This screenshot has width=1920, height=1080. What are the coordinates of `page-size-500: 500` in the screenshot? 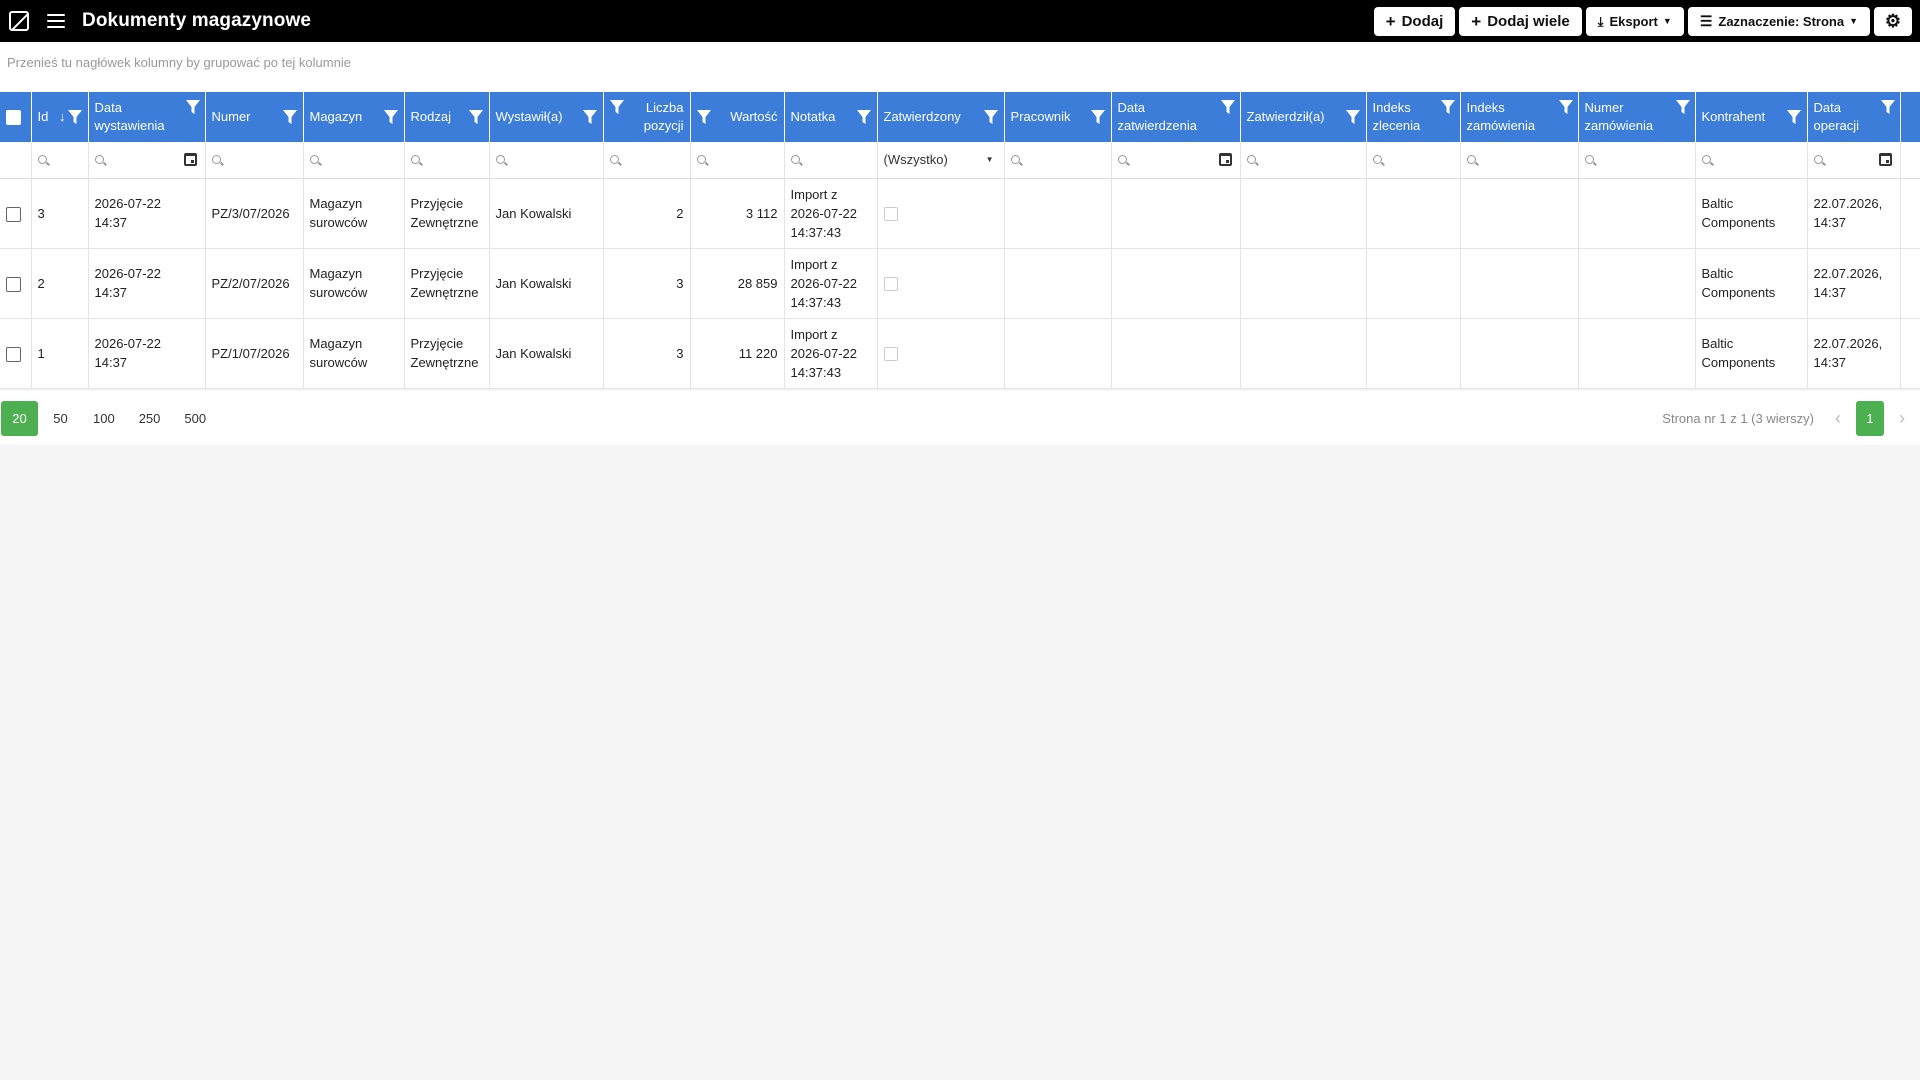 It's located at (195, 418).